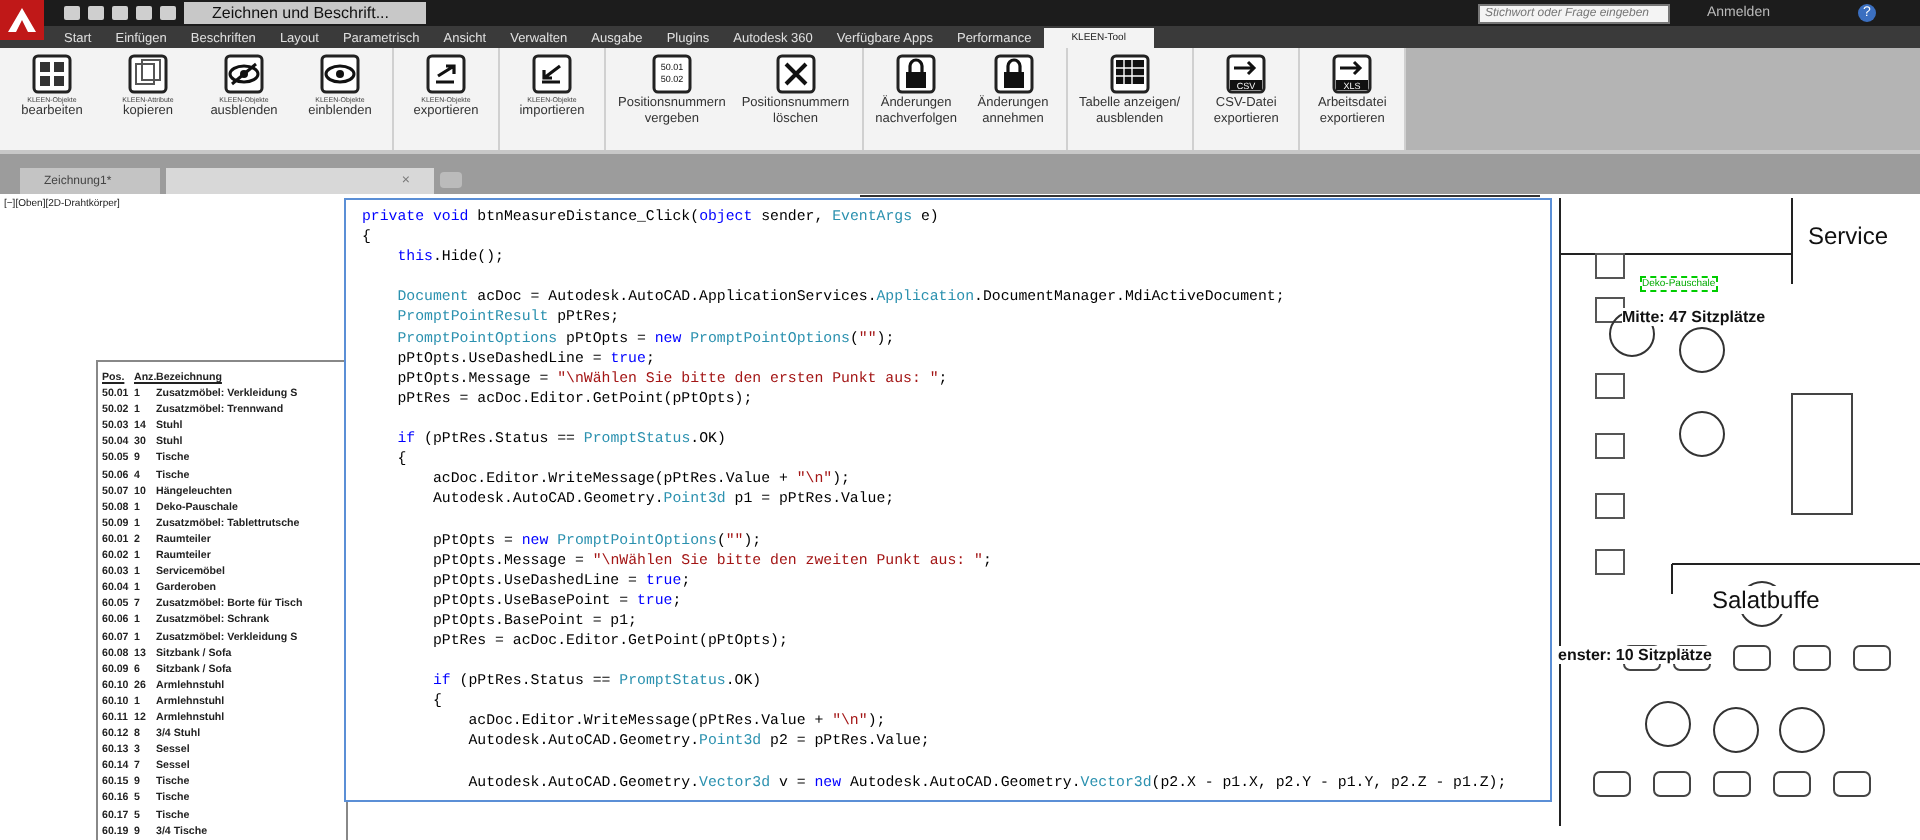  What do you see at coordinates (244, 74) in the screenshot?
I see `hidden-eye-icon` at bounding box center [244, 74].